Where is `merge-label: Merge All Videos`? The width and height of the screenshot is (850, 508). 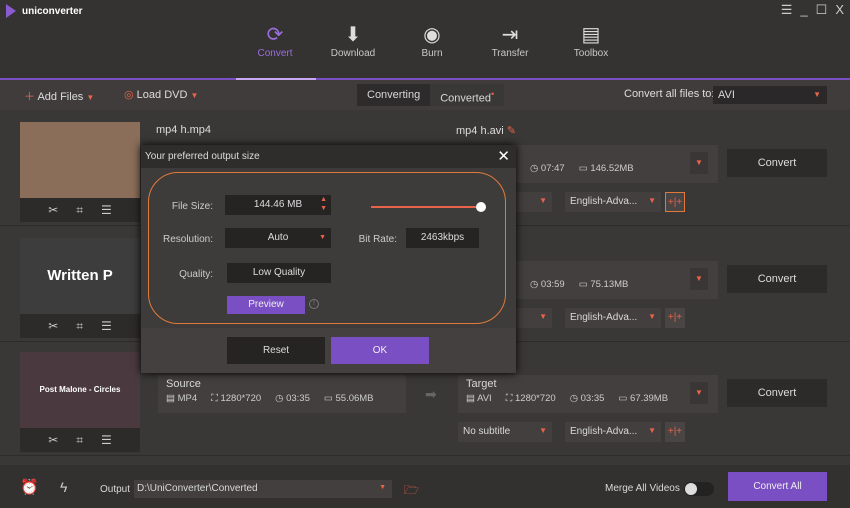
merge-label: Merge All Videos is located at coordinates (642, 488).